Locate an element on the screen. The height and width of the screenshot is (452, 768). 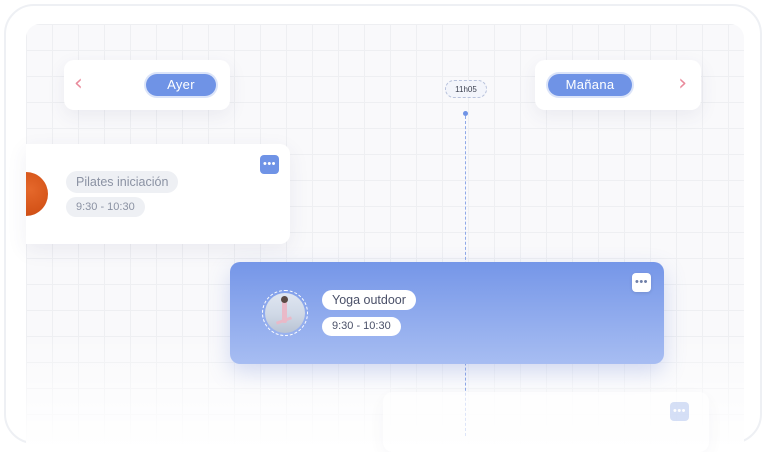
yoga-pose-icon is located at coordinates (284, 309).